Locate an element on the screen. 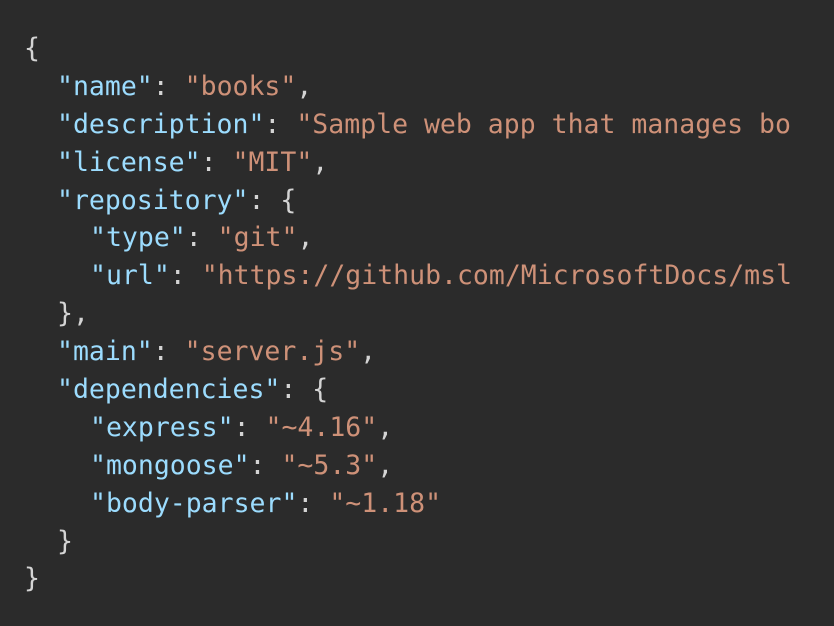  json-key-license: "license" is located at coordinates (129, 162).